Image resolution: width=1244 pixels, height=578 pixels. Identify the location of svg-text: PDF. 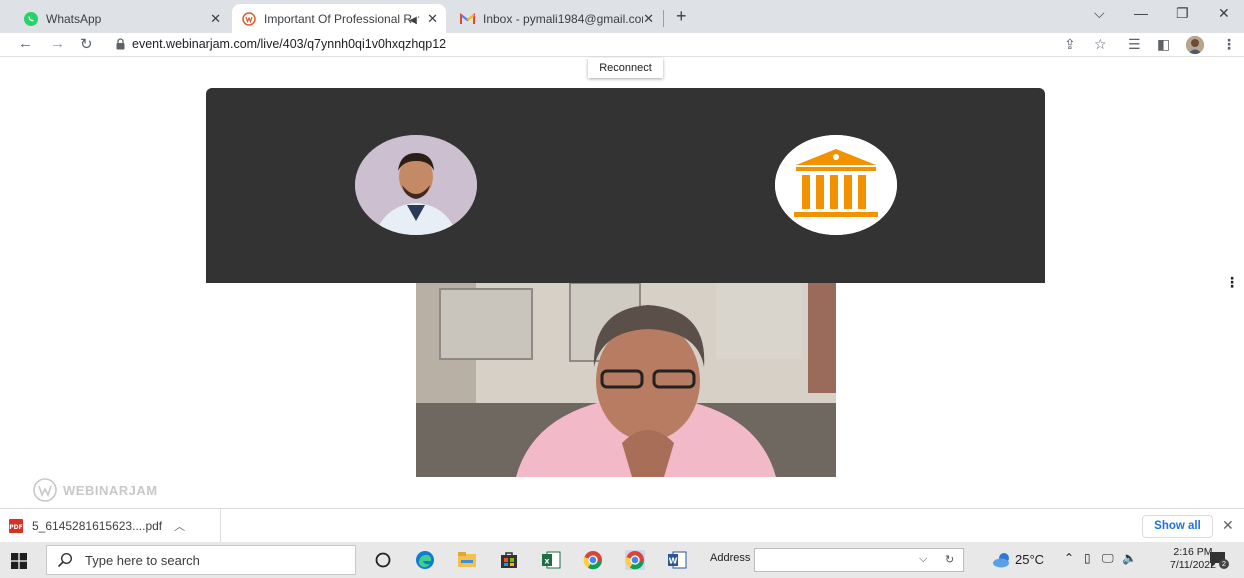
(15, 527).